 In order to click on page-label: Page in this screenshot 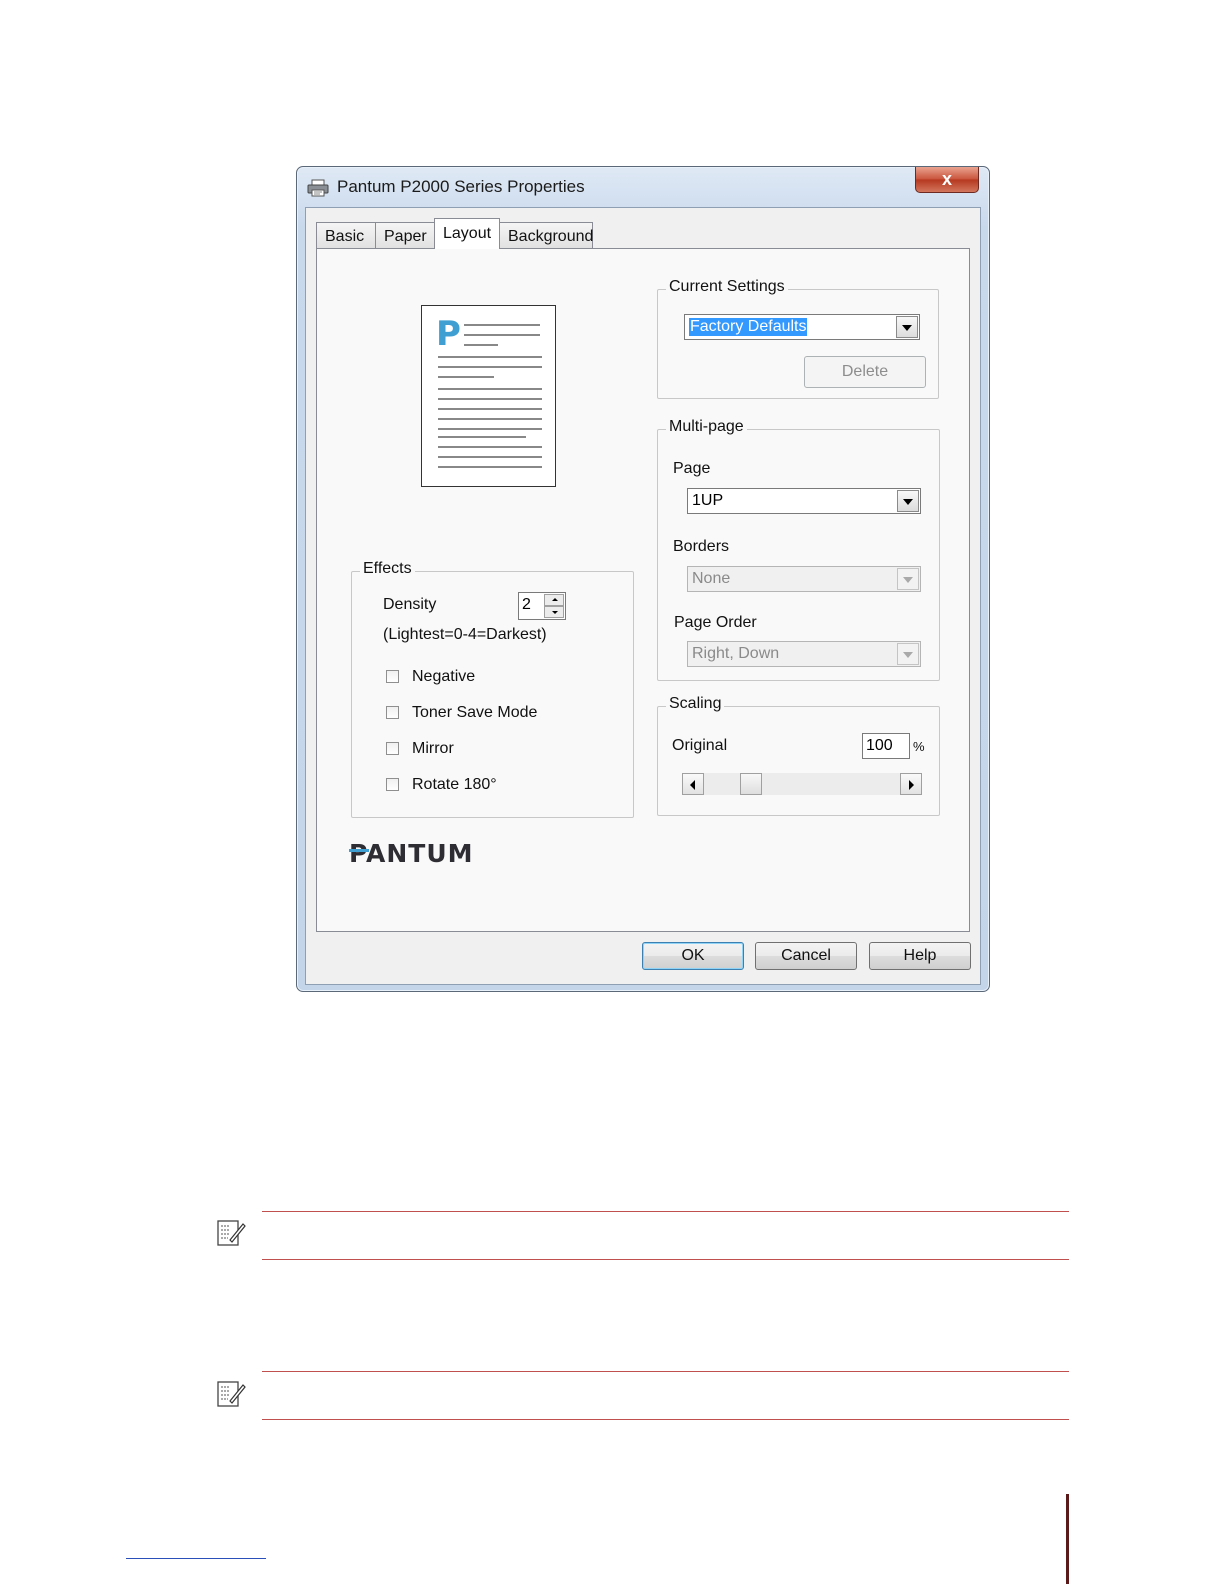, I will do `click(692, 468)`.